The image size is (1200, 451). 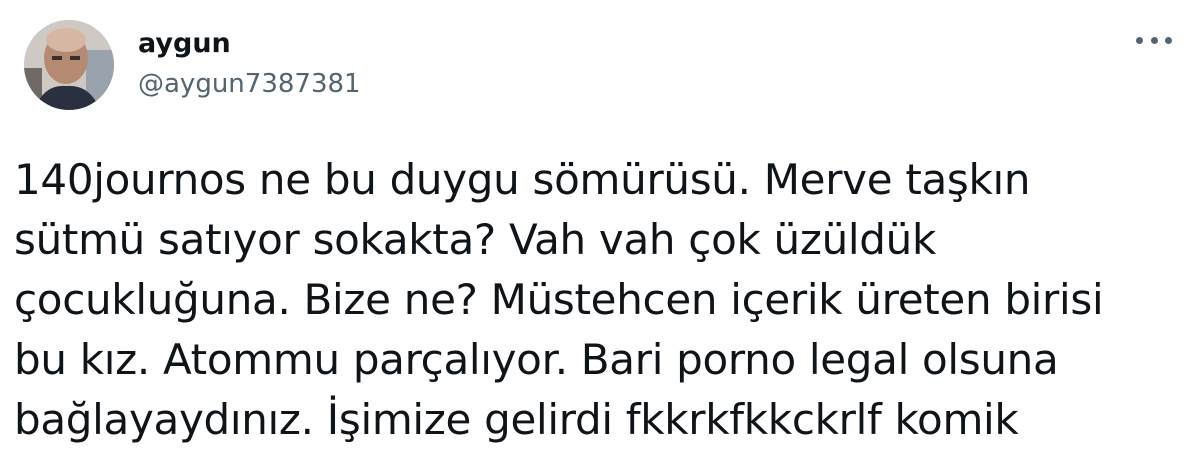 I want to click on avatar, so click(x=69, y=65).